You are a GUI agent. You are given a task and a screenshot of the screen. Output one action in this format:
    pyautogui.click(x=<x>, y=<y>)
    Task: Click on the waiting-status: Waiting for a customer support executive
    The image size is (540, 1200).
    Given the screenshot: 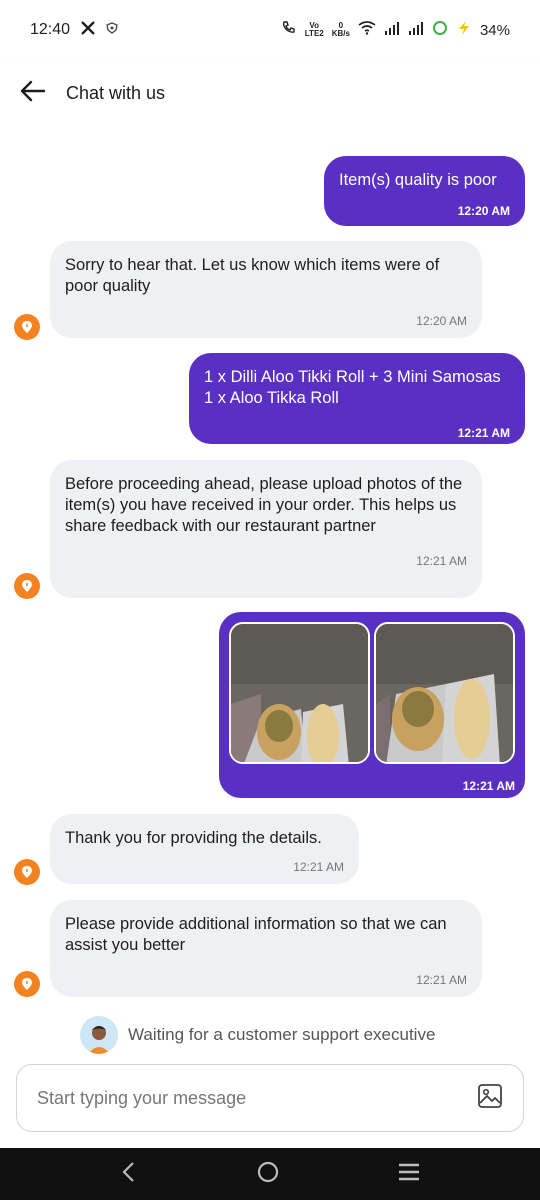 What is the action you would take?
    pyautogui.click(x=257, y=1035)
    